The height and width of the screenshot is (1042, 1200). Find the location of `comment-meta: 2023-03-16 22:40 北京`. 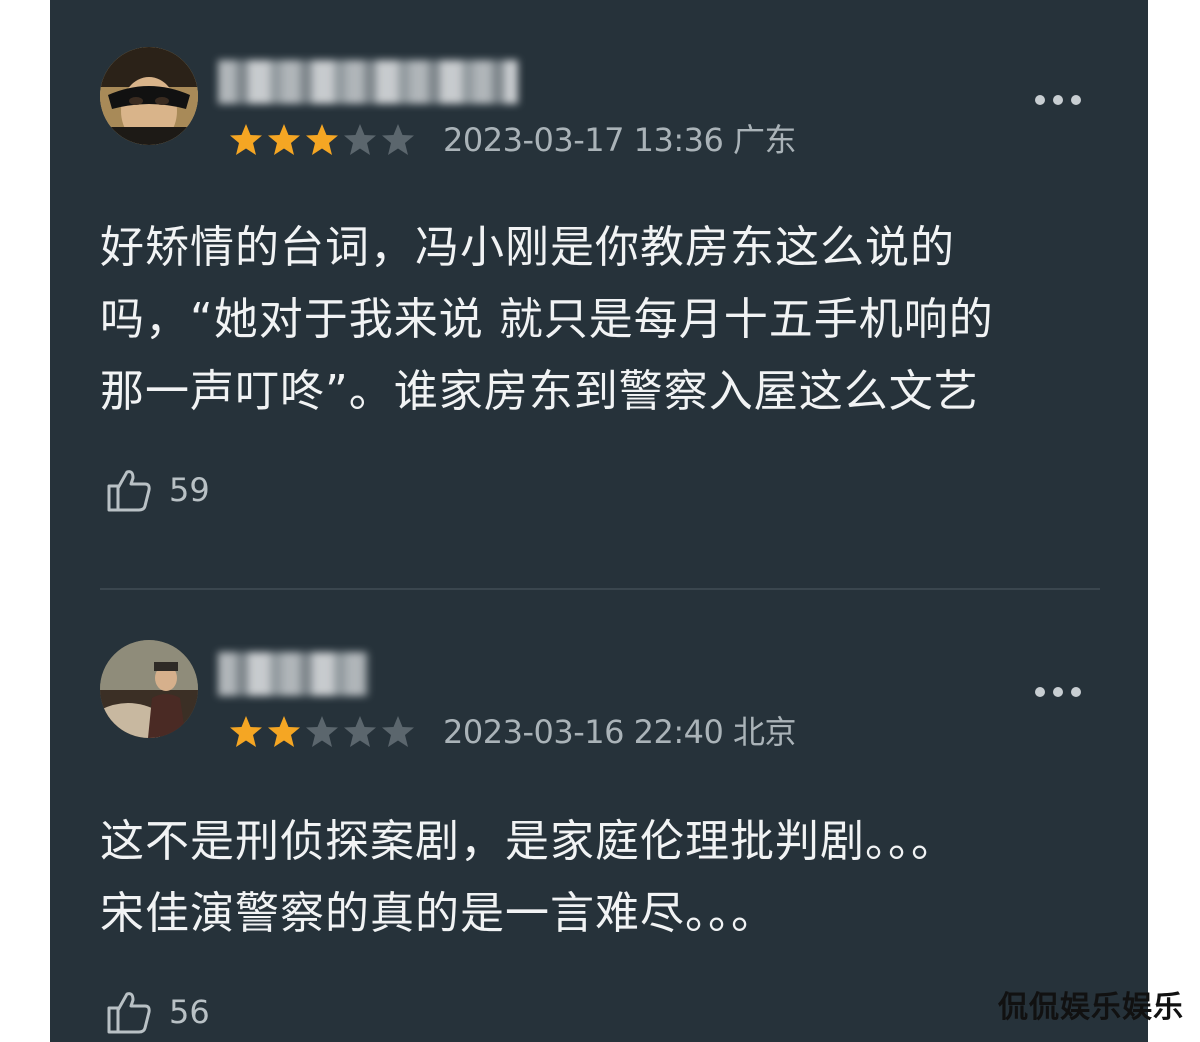

comment-meta: 2023-03-16 22:40 北京 is located at coordinates (620, 732).